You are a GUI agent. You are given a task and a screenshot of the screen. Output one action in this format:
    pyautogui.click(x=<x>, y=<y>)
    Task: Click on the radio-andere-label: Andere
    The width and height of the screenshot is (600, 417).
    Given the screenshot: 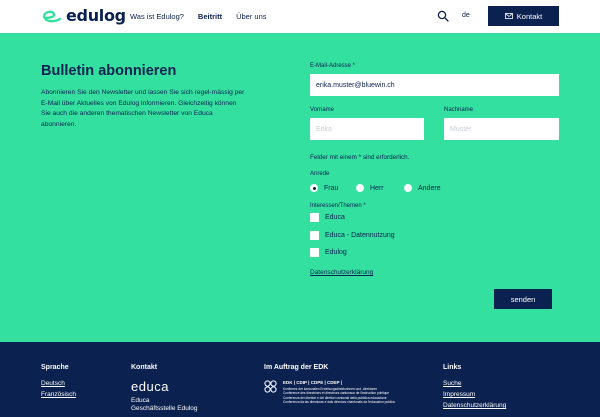 What is the action you would take?
    pyautogui.click(x=429, y=188)
    